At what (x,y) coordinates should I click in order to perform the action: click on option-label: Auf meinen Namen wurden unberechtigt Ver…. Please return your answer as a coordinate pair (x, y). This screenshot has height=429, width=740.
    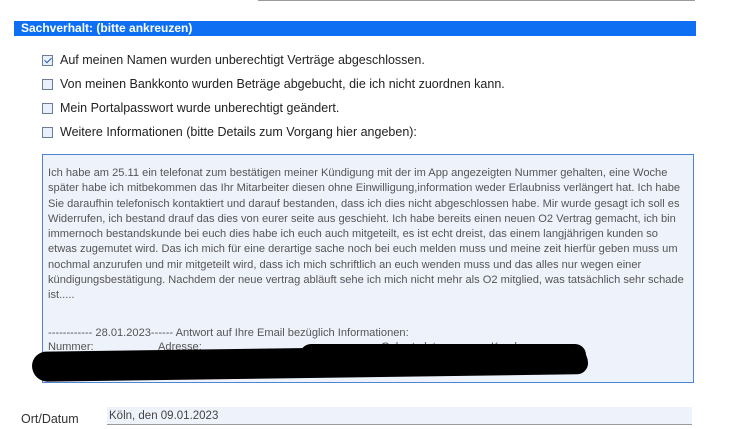
    Looking at the image, I should click on (242, 60).